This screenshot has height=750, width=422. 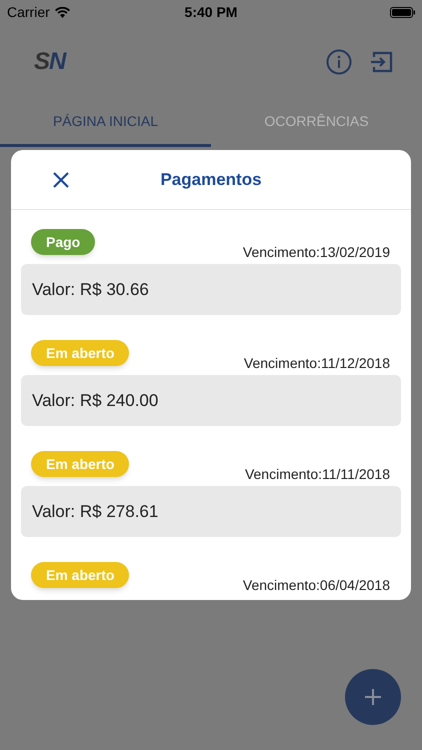 What do you see at coordinates (316, 123) in the screenshot?
I see `tab: OCORRÊNCIAS` at bounding box center [316, 123].